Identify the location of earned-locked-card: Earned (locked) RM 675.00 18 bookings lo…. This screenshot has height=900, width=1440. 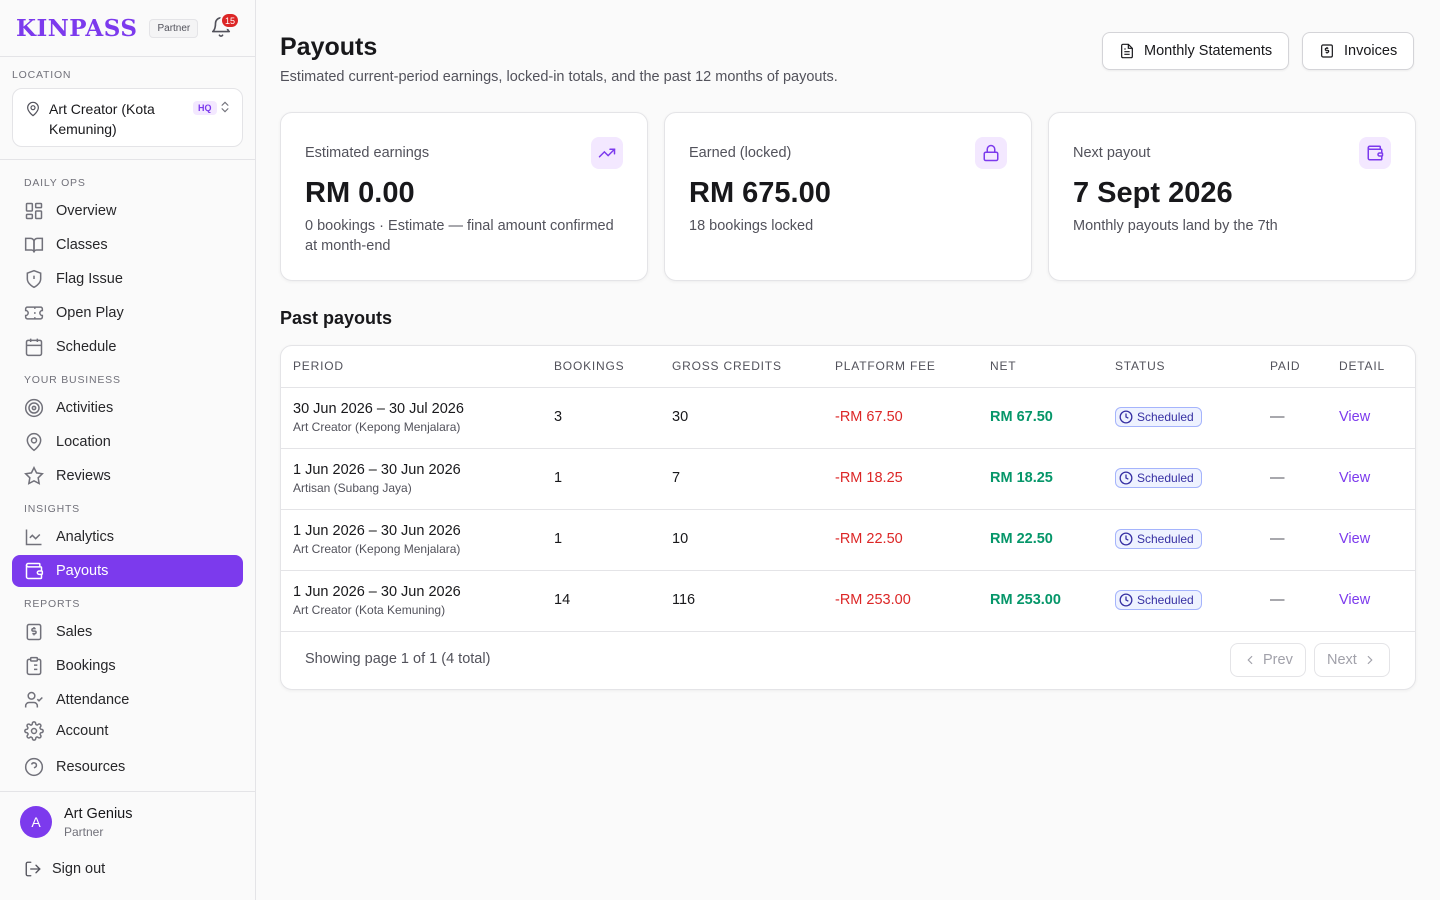
(848, 196).